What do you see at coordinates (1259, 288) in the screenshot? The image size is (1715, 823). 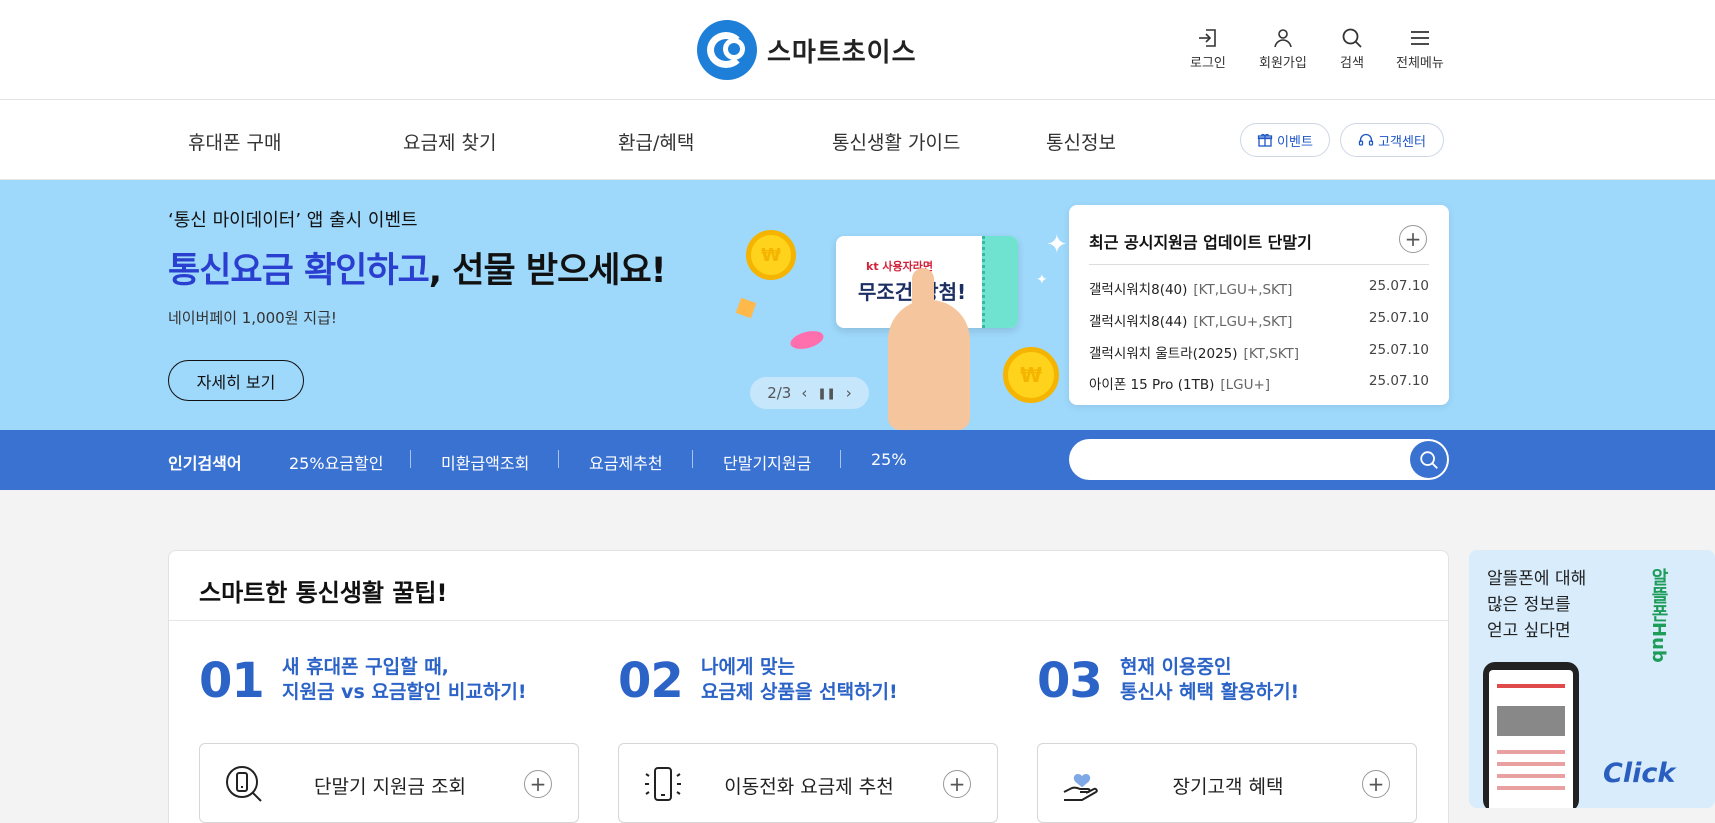 I see `update-row: 갤럭시워치8(40) [KT,LGU+,SKT] 25.07.10` at bounding box center [1259, 288].